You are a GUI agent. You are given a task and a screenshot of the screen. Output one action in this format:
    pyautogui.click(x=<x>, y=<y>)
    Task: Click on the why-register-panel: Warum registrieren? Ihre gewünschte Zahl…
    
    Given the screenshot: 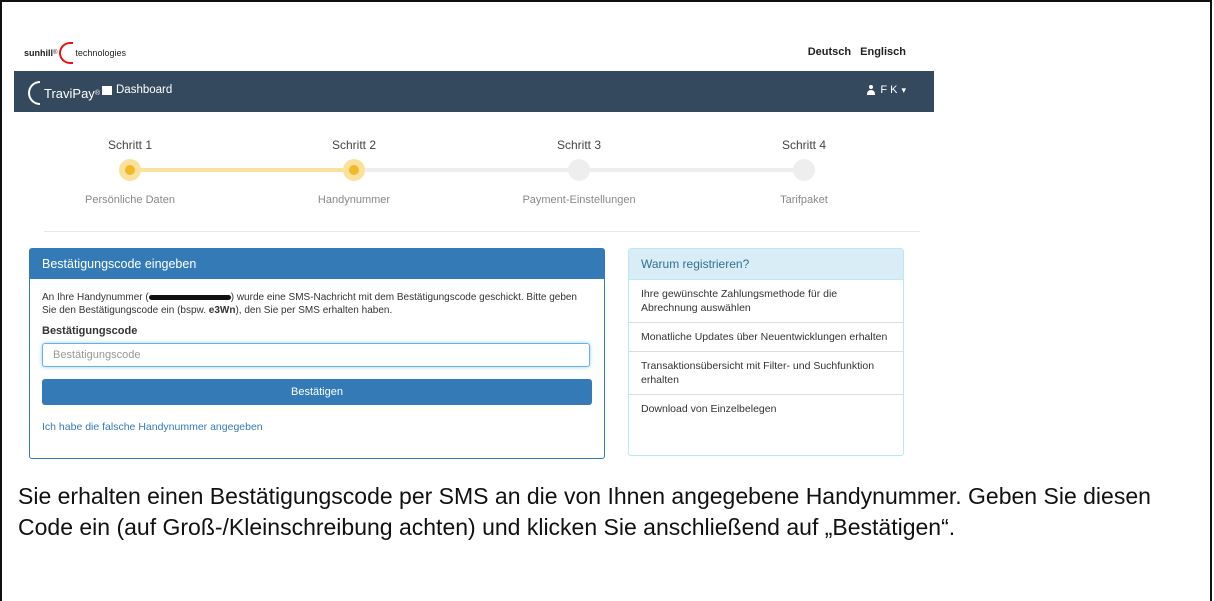 What is the action you would take?
    pyautogui.click(x=766, y=352)
    